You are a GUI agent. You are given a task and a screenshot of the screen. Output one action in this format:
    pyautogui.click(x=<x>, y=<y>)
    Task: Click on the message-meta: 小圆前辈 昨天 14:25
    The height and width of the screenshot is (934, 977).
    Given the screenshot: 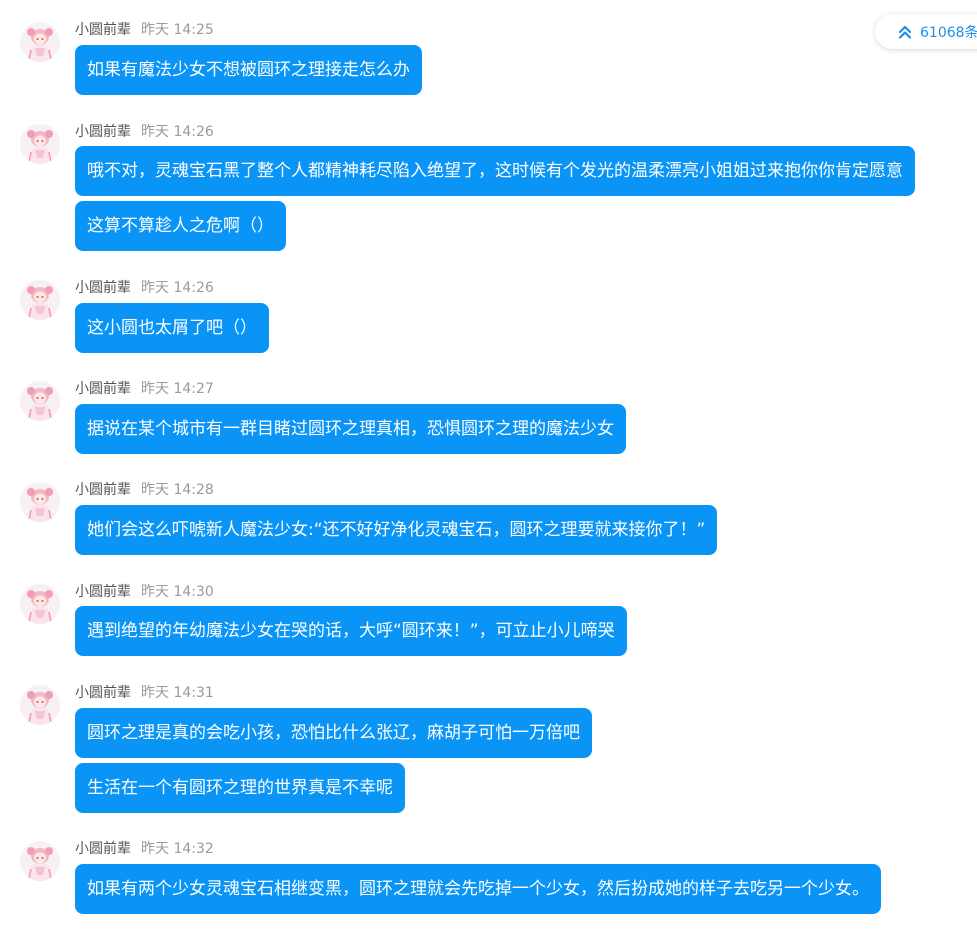 What is the action you would take?
    pyautogui.click(x=144, y=30)
    